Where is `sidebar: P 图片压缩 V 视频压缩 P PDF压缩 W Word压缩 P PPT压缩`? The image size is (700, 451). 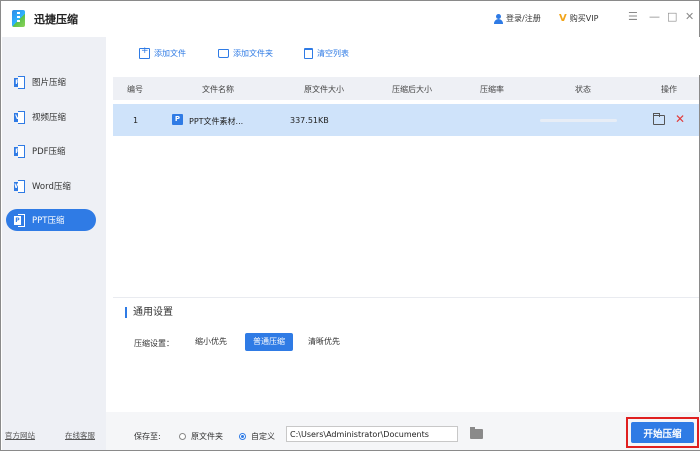
sidebar: P 图片压缩 V 视频压缩 P PDF压缩 W Word压缩 P PPT压缩 is located at coordinates (54, 243).